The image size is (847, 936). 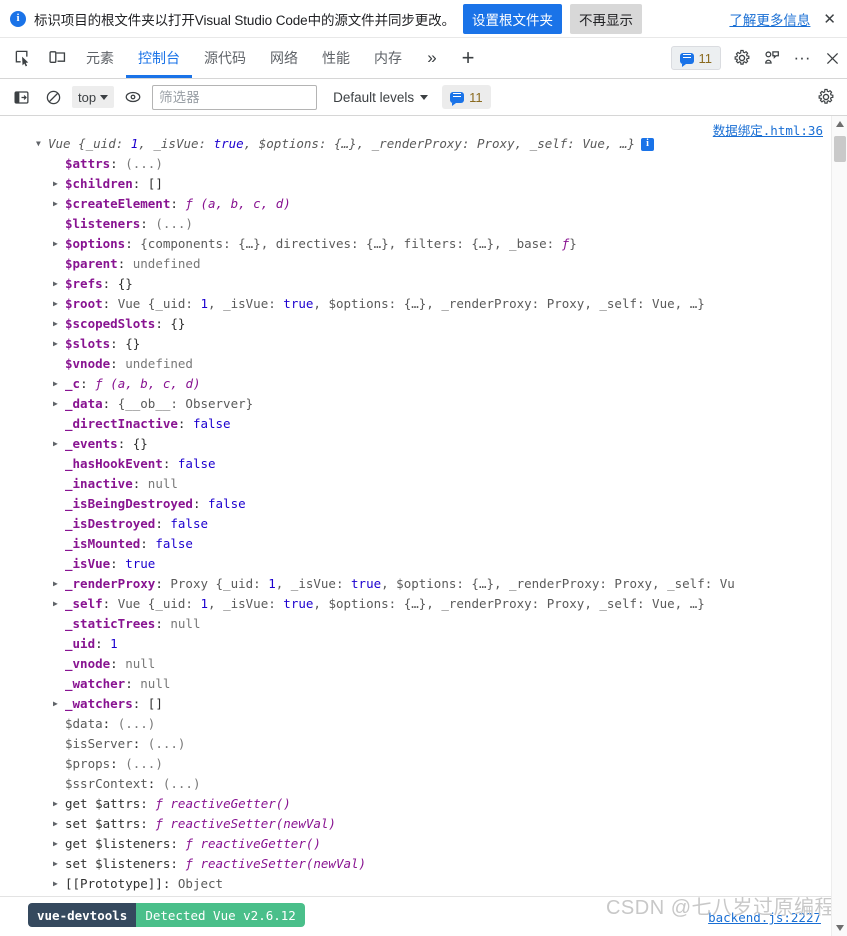 I want to click on set-root-folder-button: 设置根文件夹, so click(x=512, y=18).